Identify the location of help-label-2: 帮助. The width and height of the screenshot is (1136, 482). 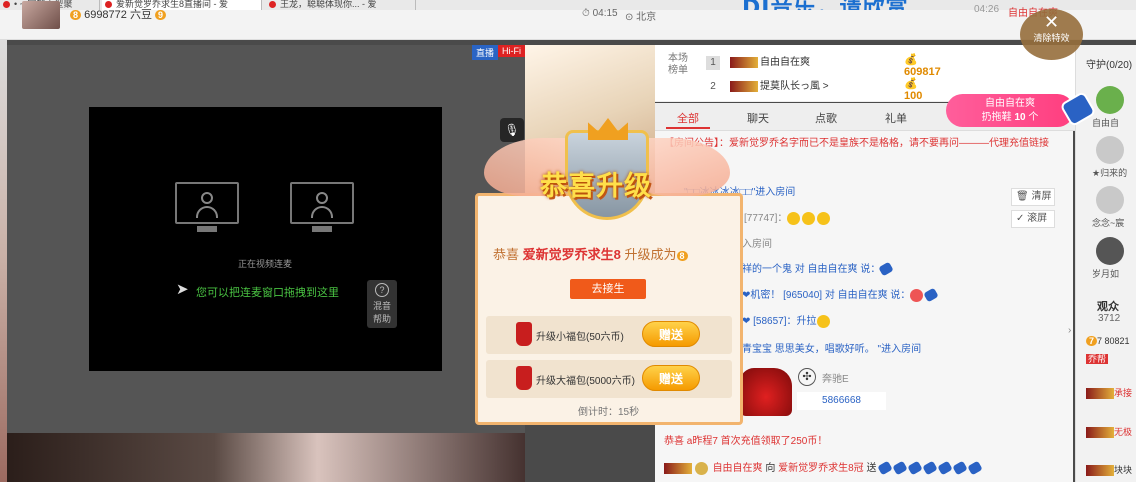
(381, 319).